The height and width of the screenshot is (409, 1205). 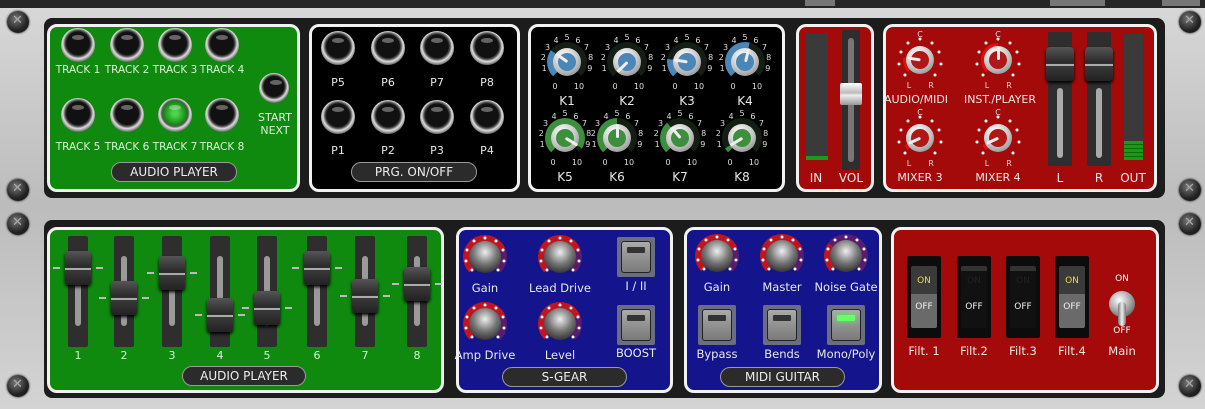 What do you see at coordinates (275, 117) in the screenshot?
I see `start-next-label: START` at bounding box center [275, 117].